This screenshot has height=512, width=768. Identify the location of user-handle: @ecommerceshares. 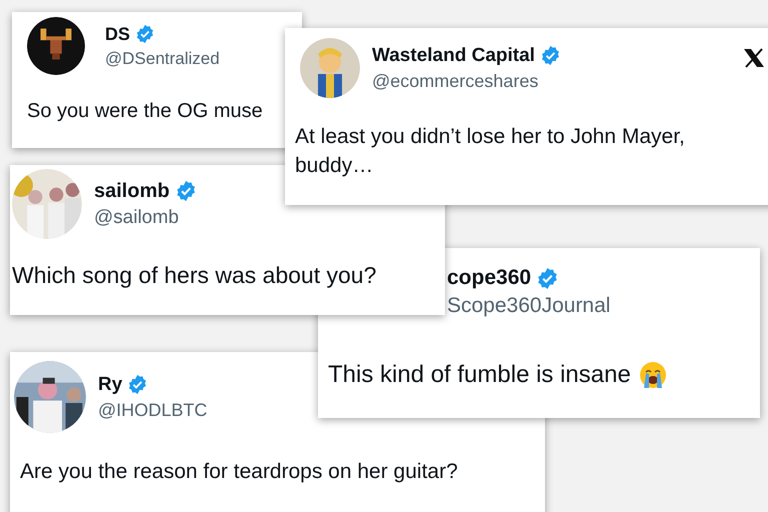
(456, 81).